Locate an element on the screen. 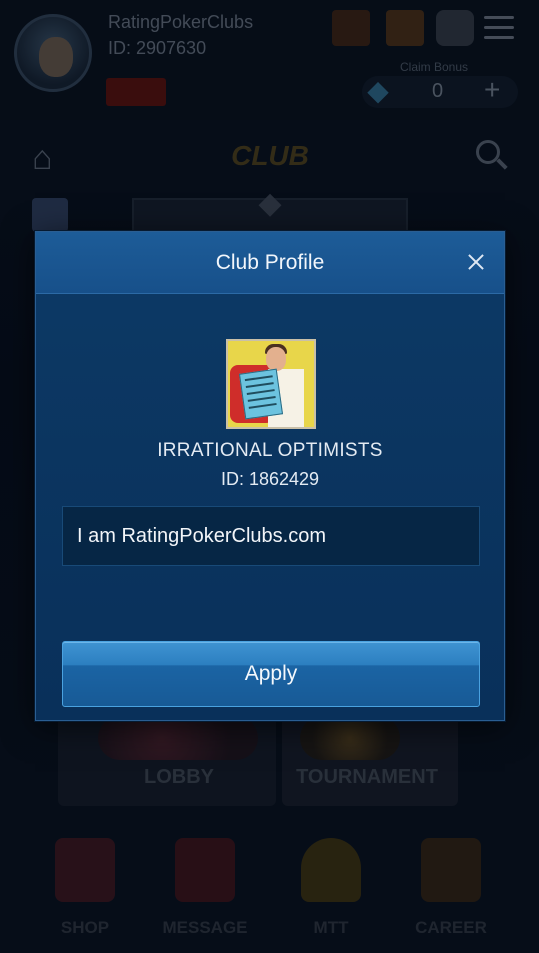 This screenshot has height=953, width=539. club-id: ID: 1862429 is located at coordinates (270, 479).